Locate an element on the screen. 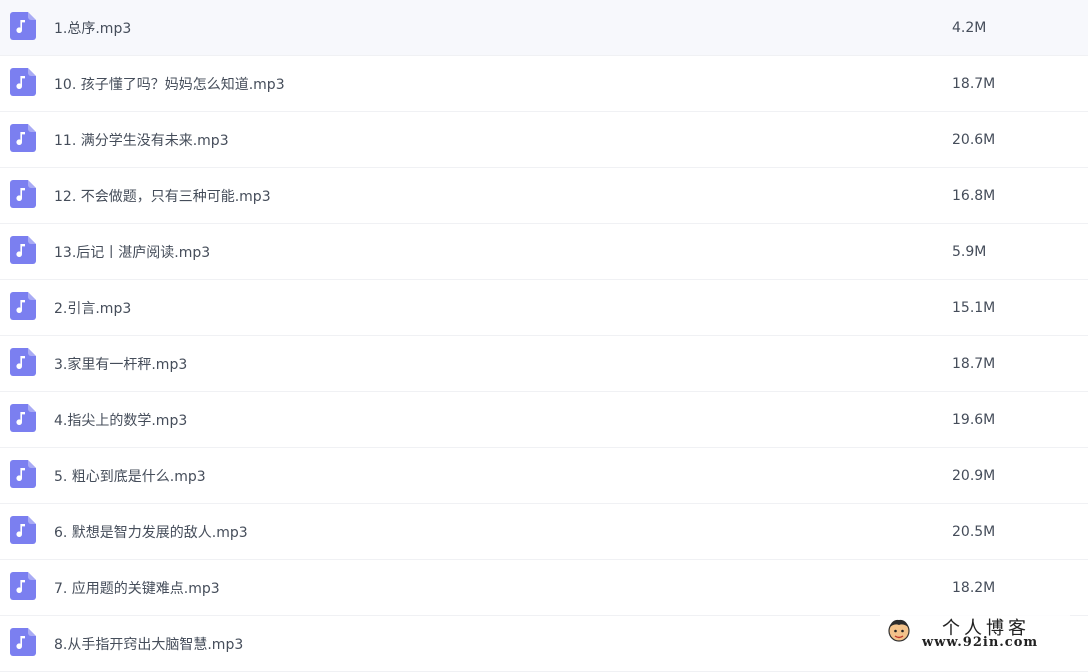 The width and height of the screenshot is (1088, 672). watermark-url: www.92in.com is located at coordinates (980, 642).